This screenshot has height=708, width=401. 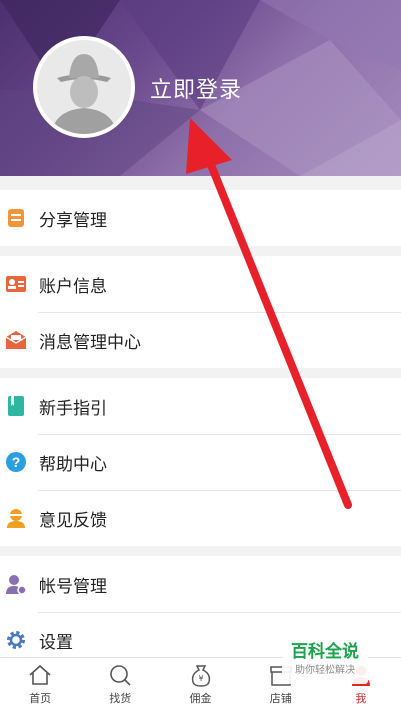 I want to click on money-bag-icon: ¥, so click(x=200, y=676).